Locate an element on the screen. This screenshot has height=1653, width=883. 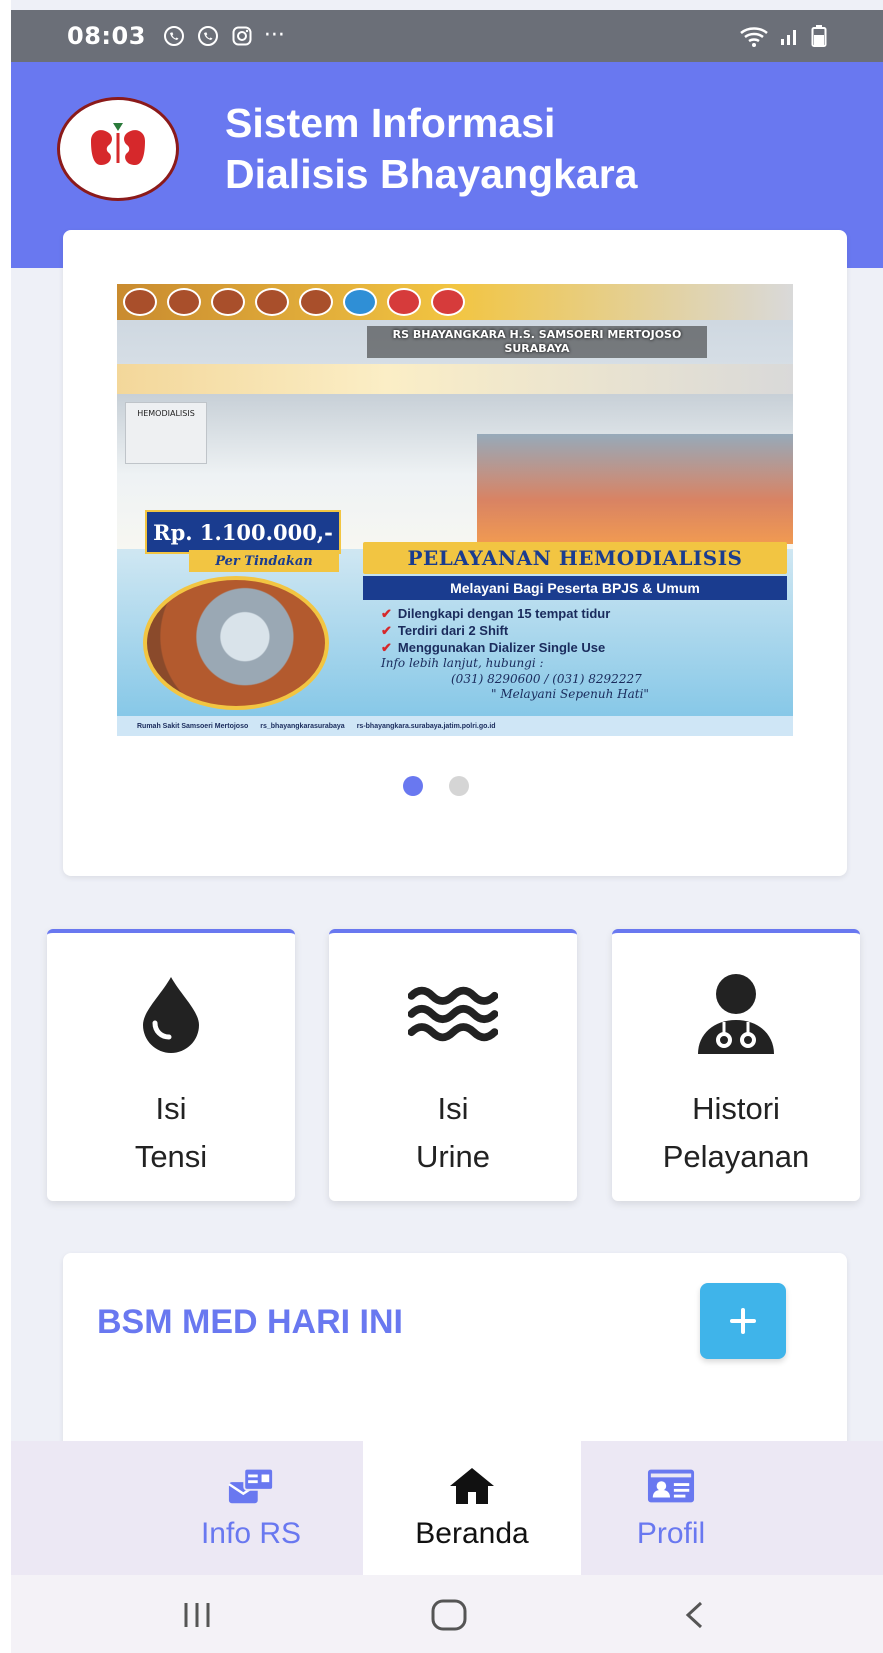
emblem-logo-icon is located at coordinates (316, 302).